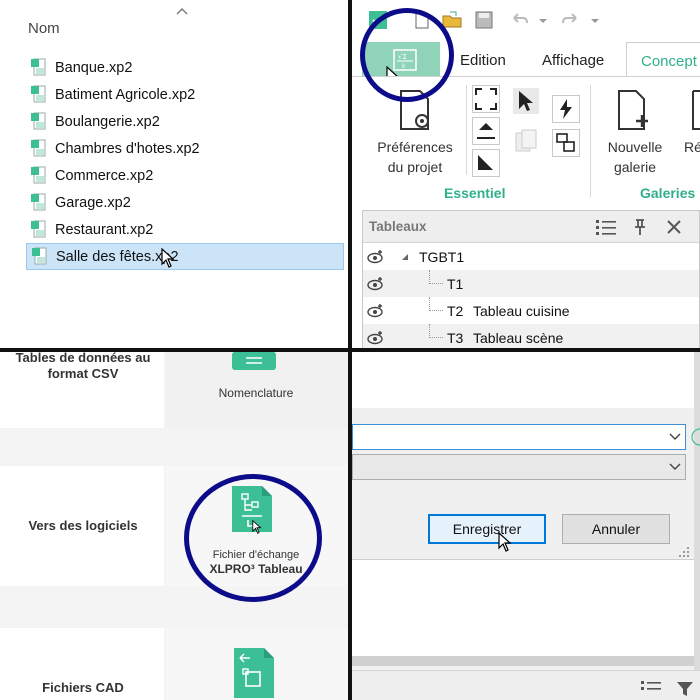 This screenshot has width=700, height=700. I want to click on tree-row: T1, so click(531, 283).